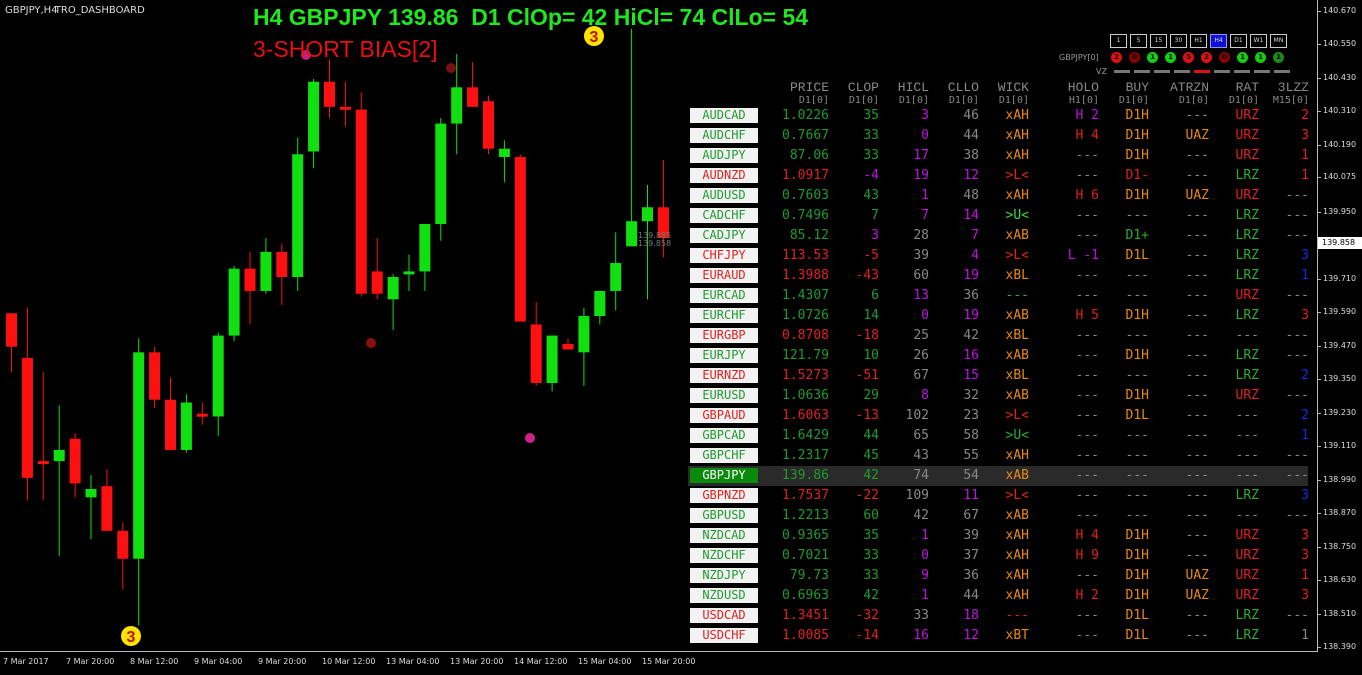 The width and height of the screenshot is (1362, 675). I want to click on pair-button: NZDCHF, so click(724, 555).